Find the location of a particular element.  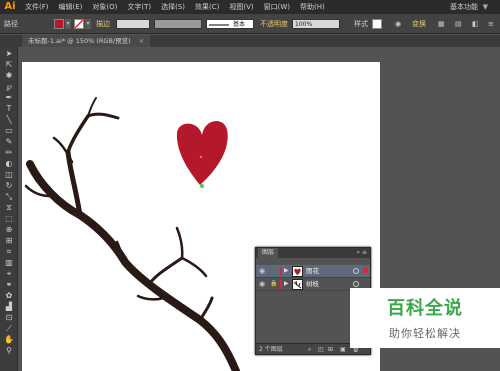

heart-thumbnail-icon is located at coordinates (297, 271).